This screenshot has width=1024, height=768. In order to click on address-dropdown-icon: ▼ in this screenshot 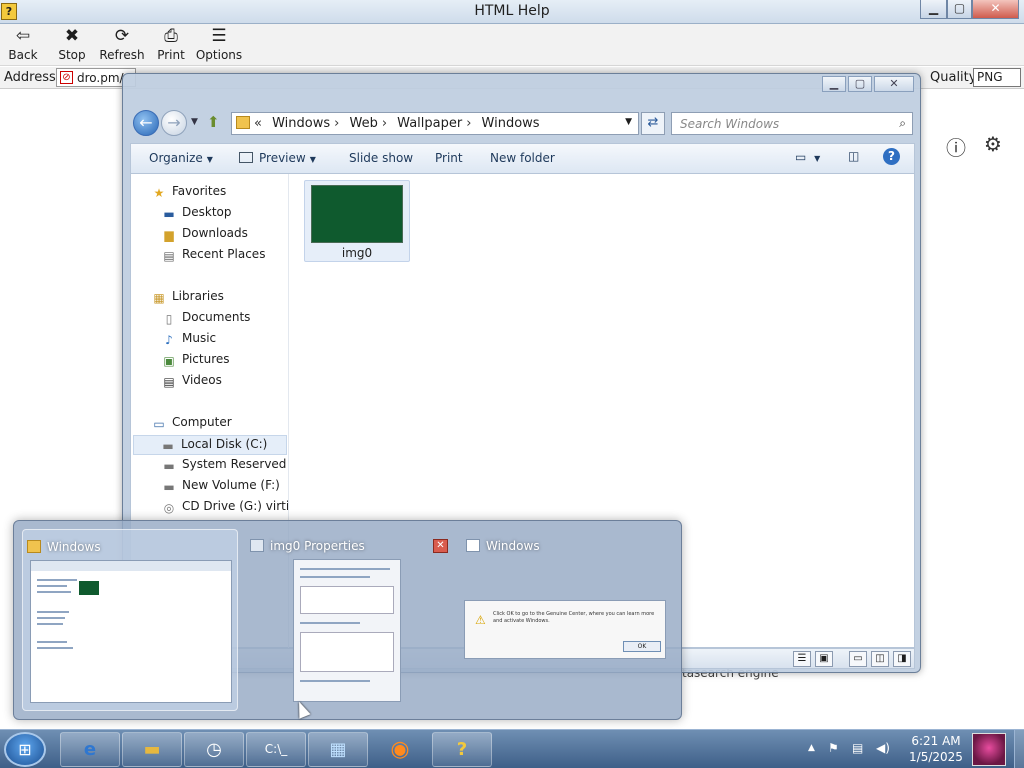, I will do `click(628, 122)`.